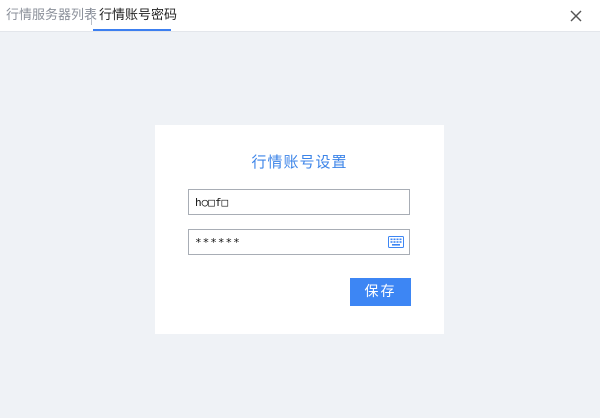 This screenshot has height=418, width=600. I want to click on username-field, so click(299, 202).